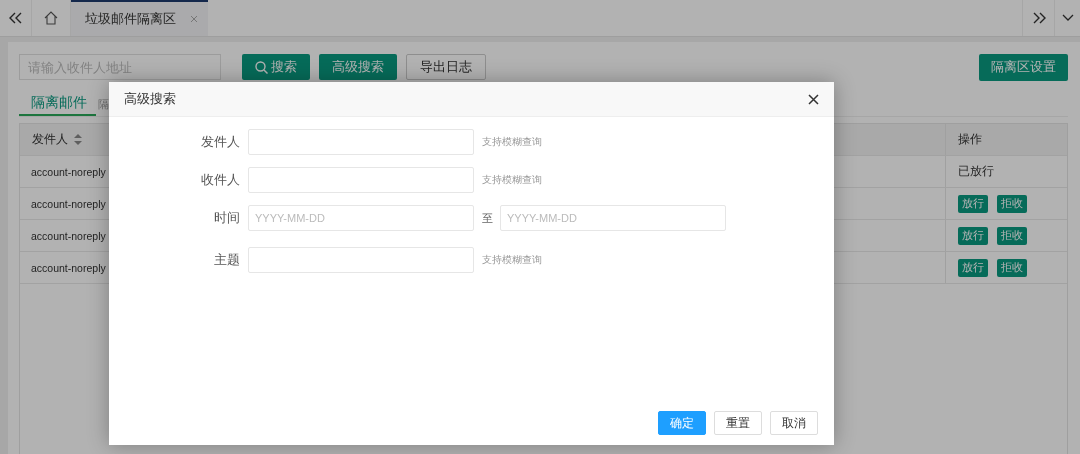  What do you see at coordinates (1006, 139) in the screenshot?
I see `column-header: 操作` at bounding box center [1006, 139].